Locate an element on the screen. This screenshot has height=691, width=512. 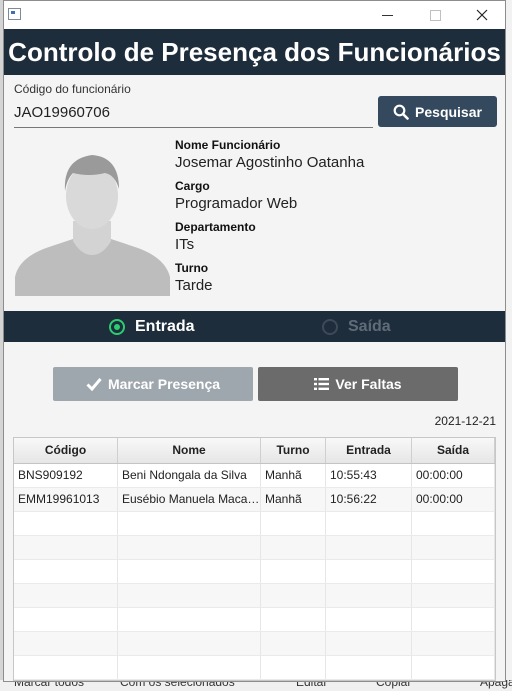
mark-attendance-button: Marcar Presença is located at coordinates (153, 384).